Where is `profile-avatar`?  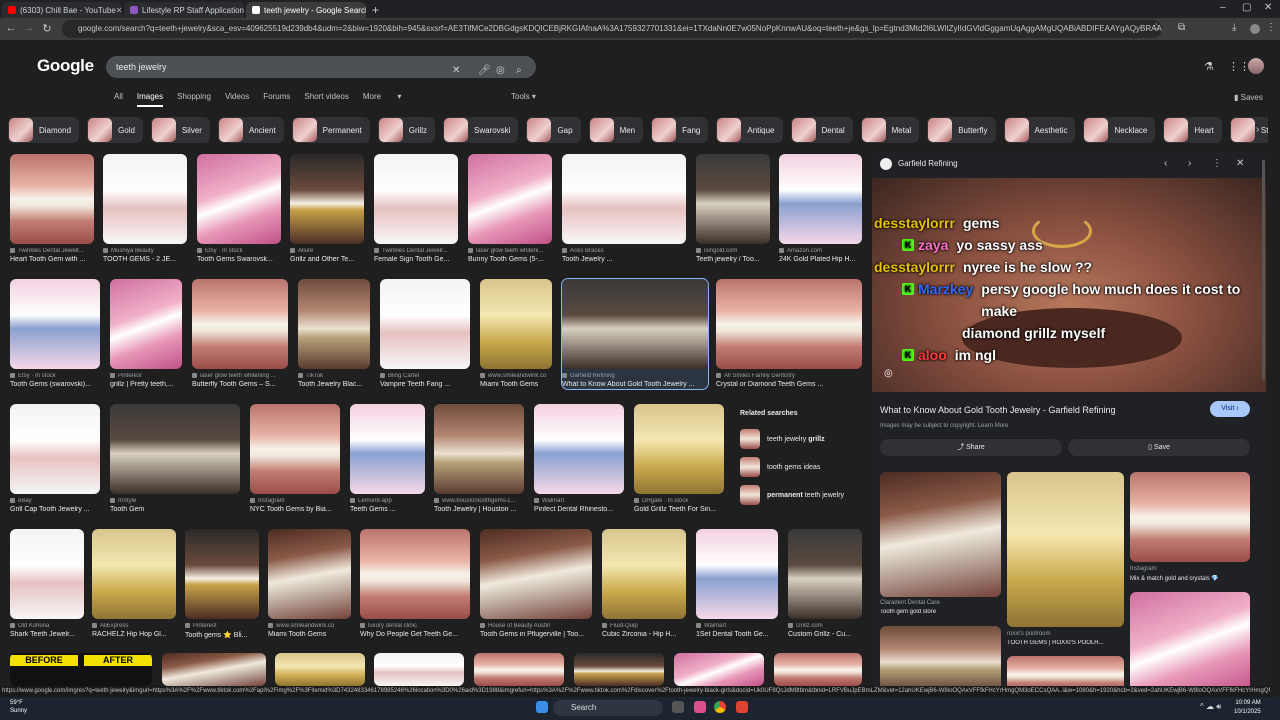
profile-avatar is located at coordinates (1255, 29).